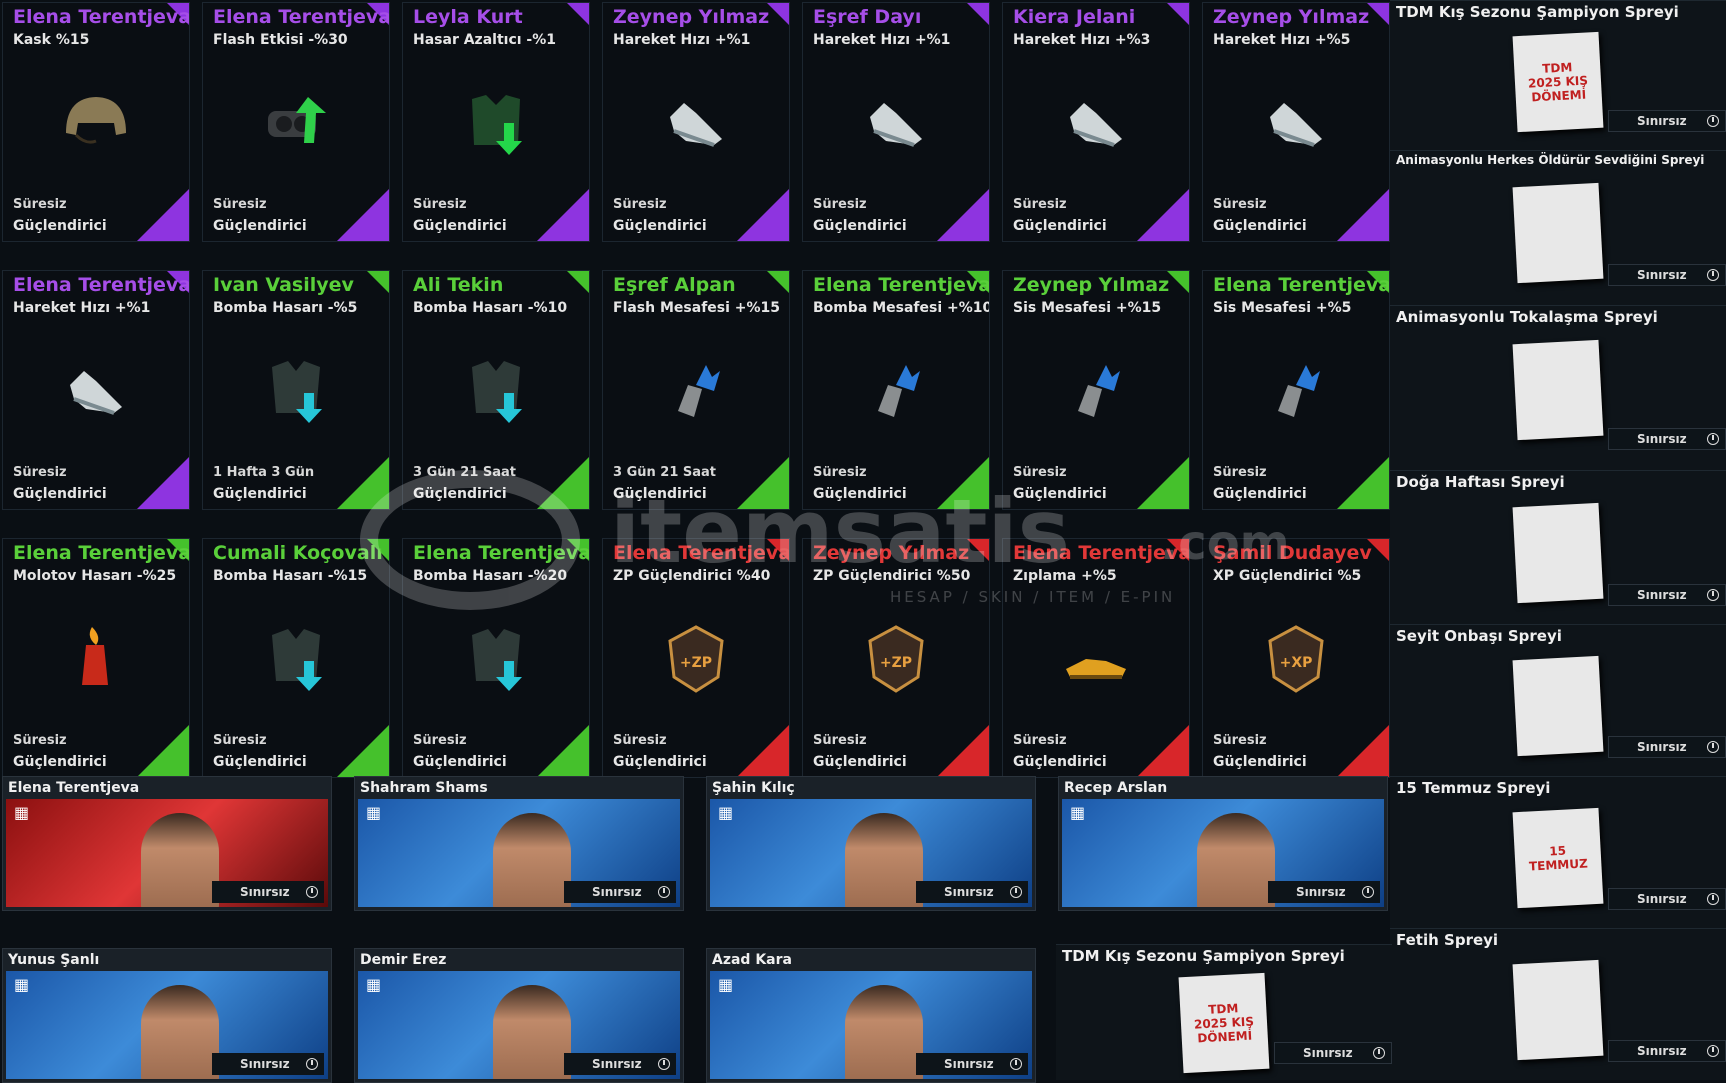 The image size is (1726, 1083). Describe the element at coordinates (1178, 282) in the screenshot. I see `rarity-corner-top` at that location.